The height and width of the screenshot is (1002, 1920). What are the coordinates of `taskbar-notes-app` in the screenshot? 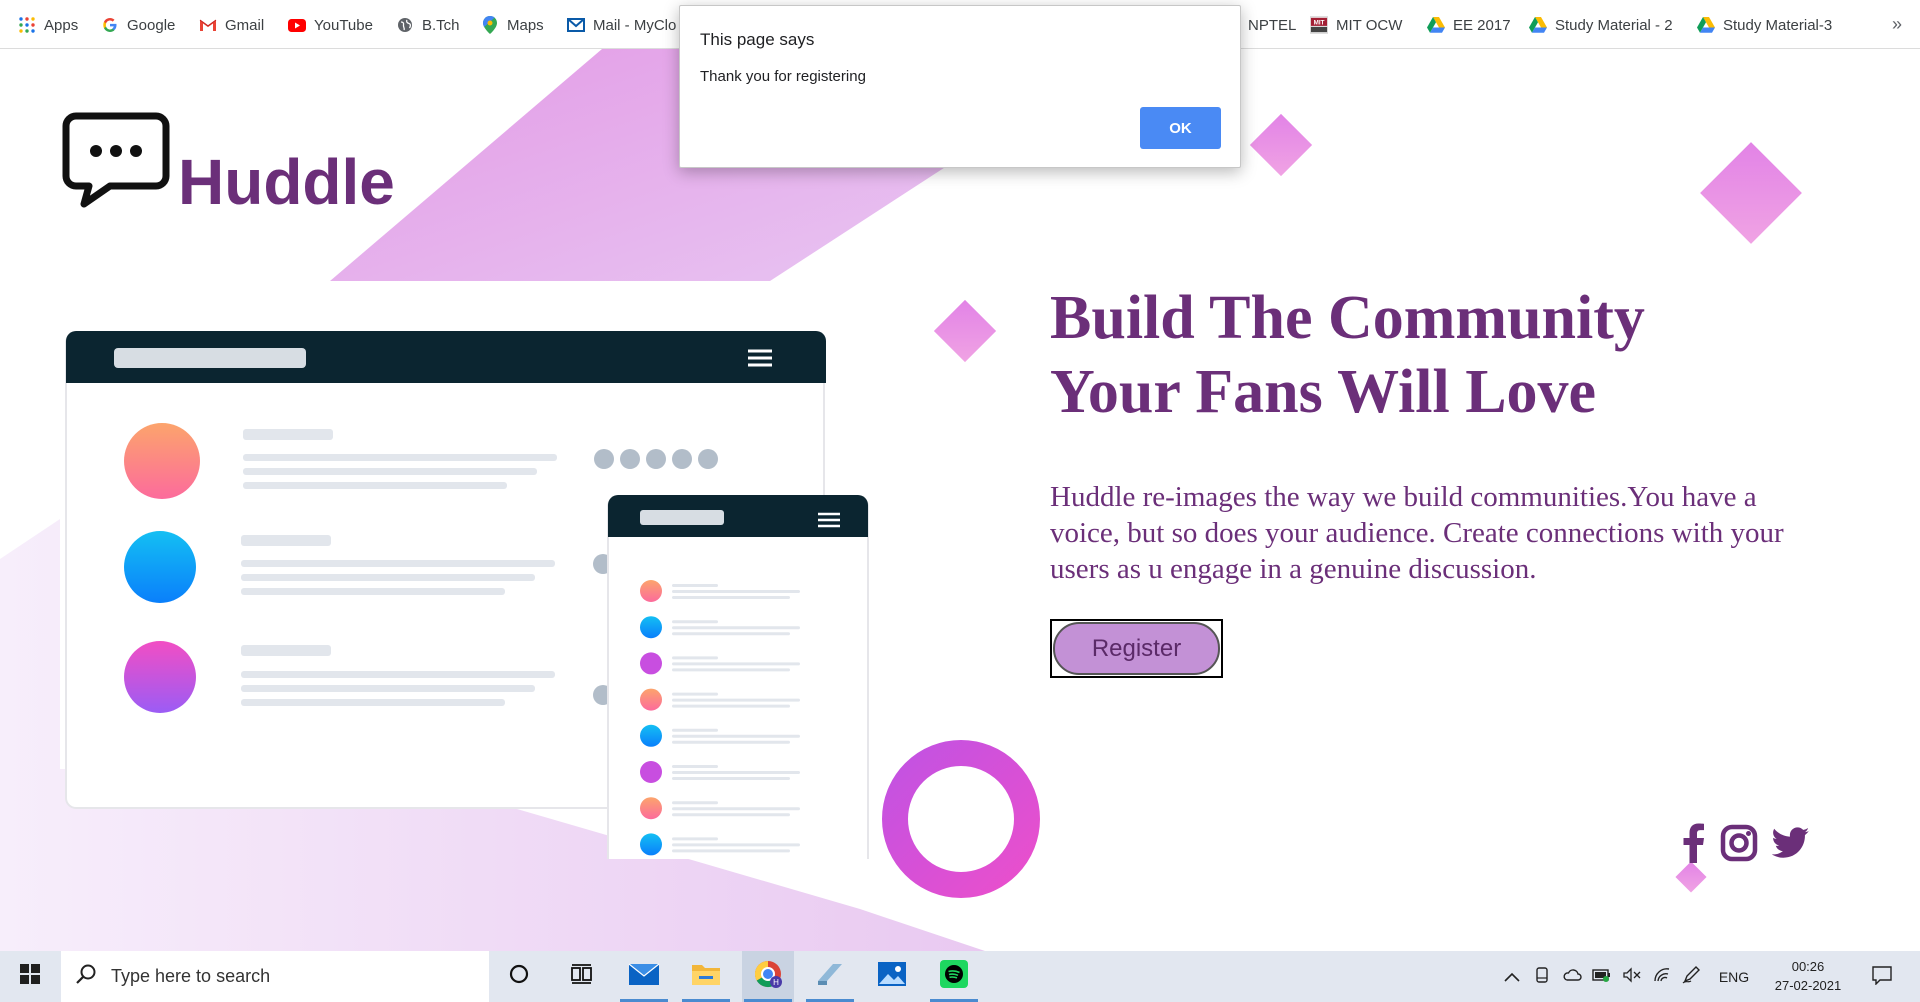 It's located at (830, 976).